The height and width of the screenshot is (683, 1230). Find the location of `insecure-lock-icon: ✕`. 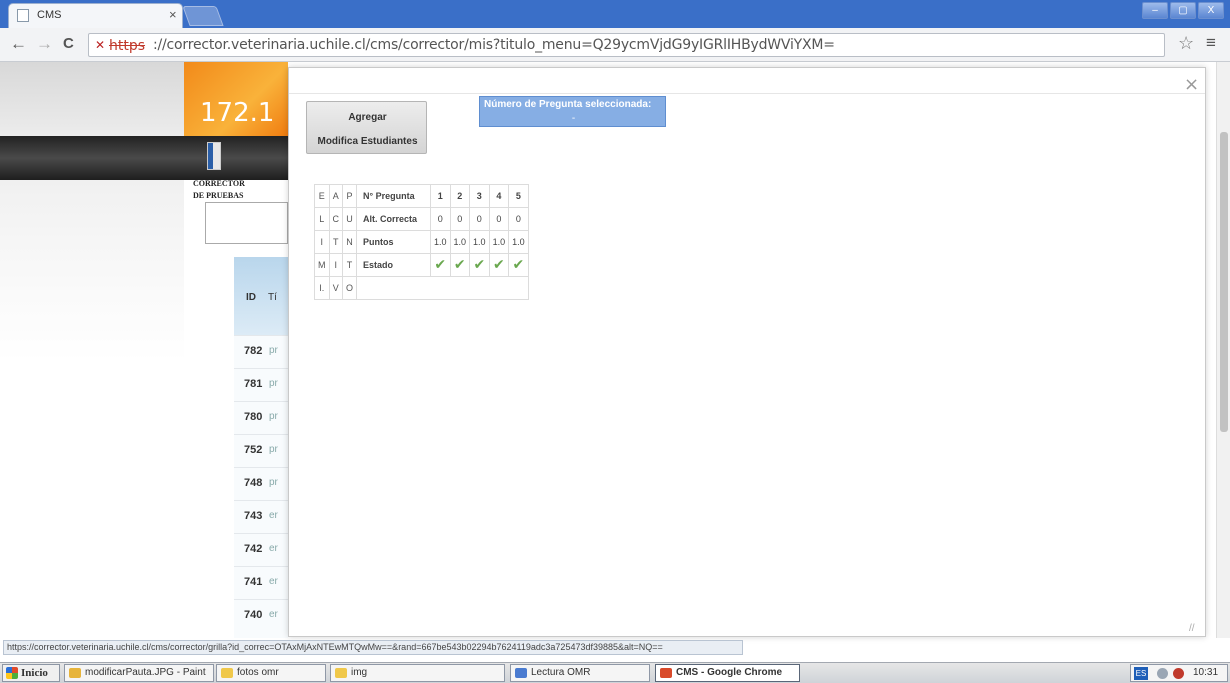

insecure-lock-icon: ✕ is located at coordinates (100, 45).